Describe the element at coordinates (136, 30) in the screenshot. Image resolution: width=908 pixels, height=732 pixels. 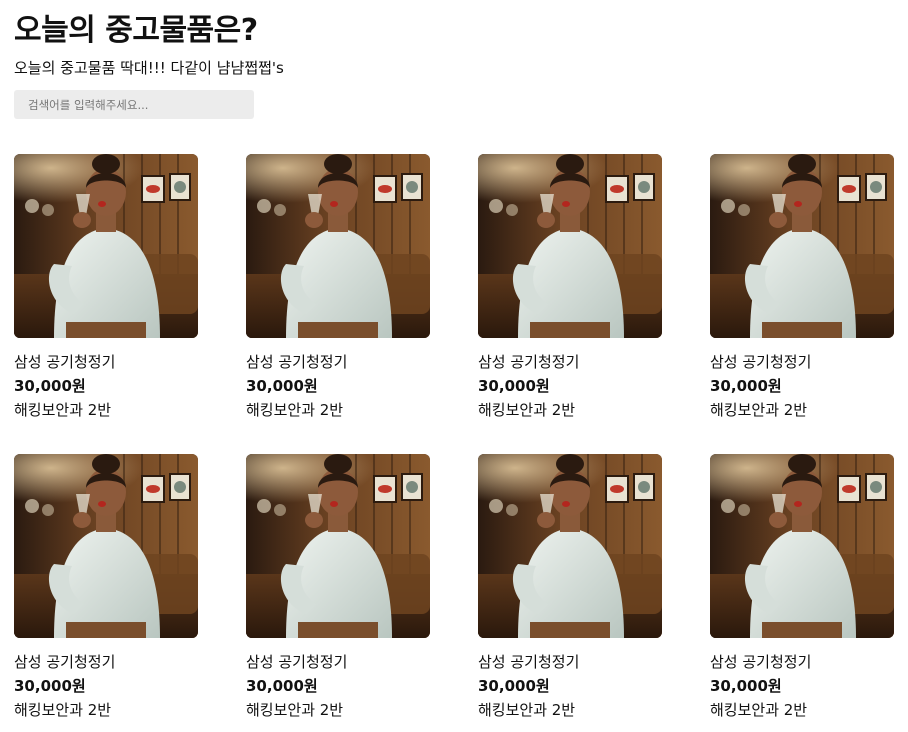
I see `page-title: 오늘의 중고물품은?` at that location.